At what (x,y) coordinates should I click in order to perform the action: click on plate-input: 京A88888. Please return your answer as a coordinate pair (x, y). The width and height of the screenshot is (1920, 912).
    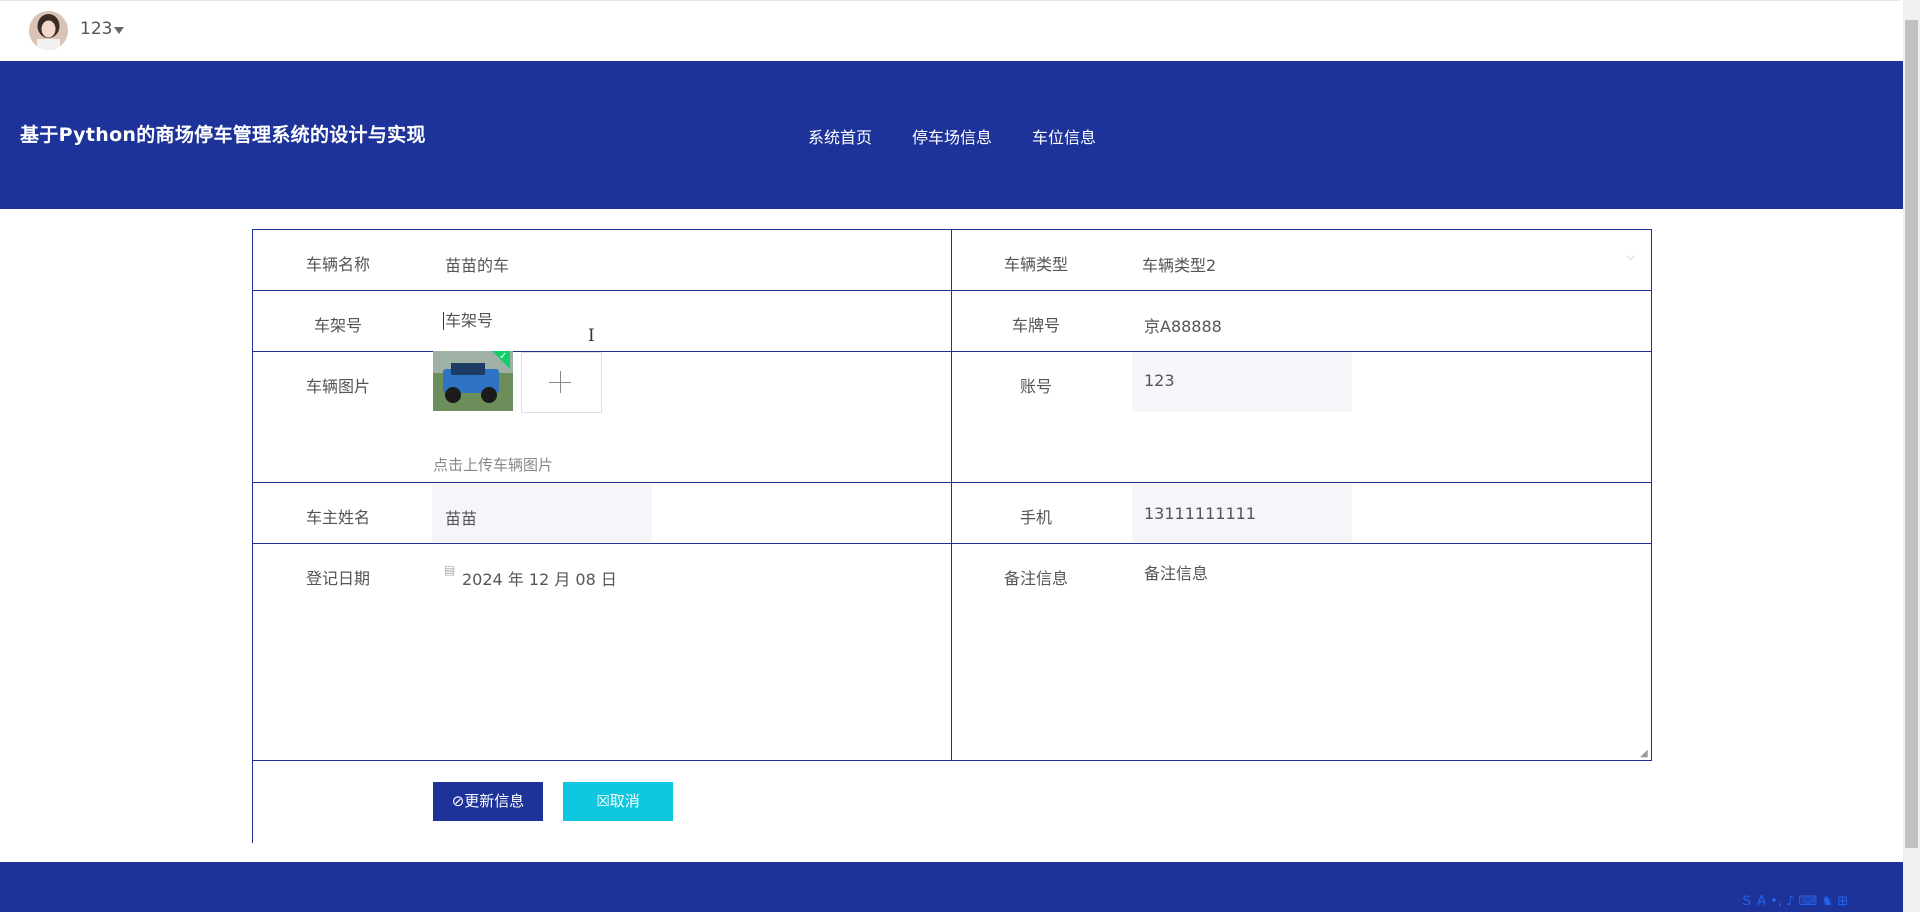
    Looking at the image, I should click on (1183, 325).